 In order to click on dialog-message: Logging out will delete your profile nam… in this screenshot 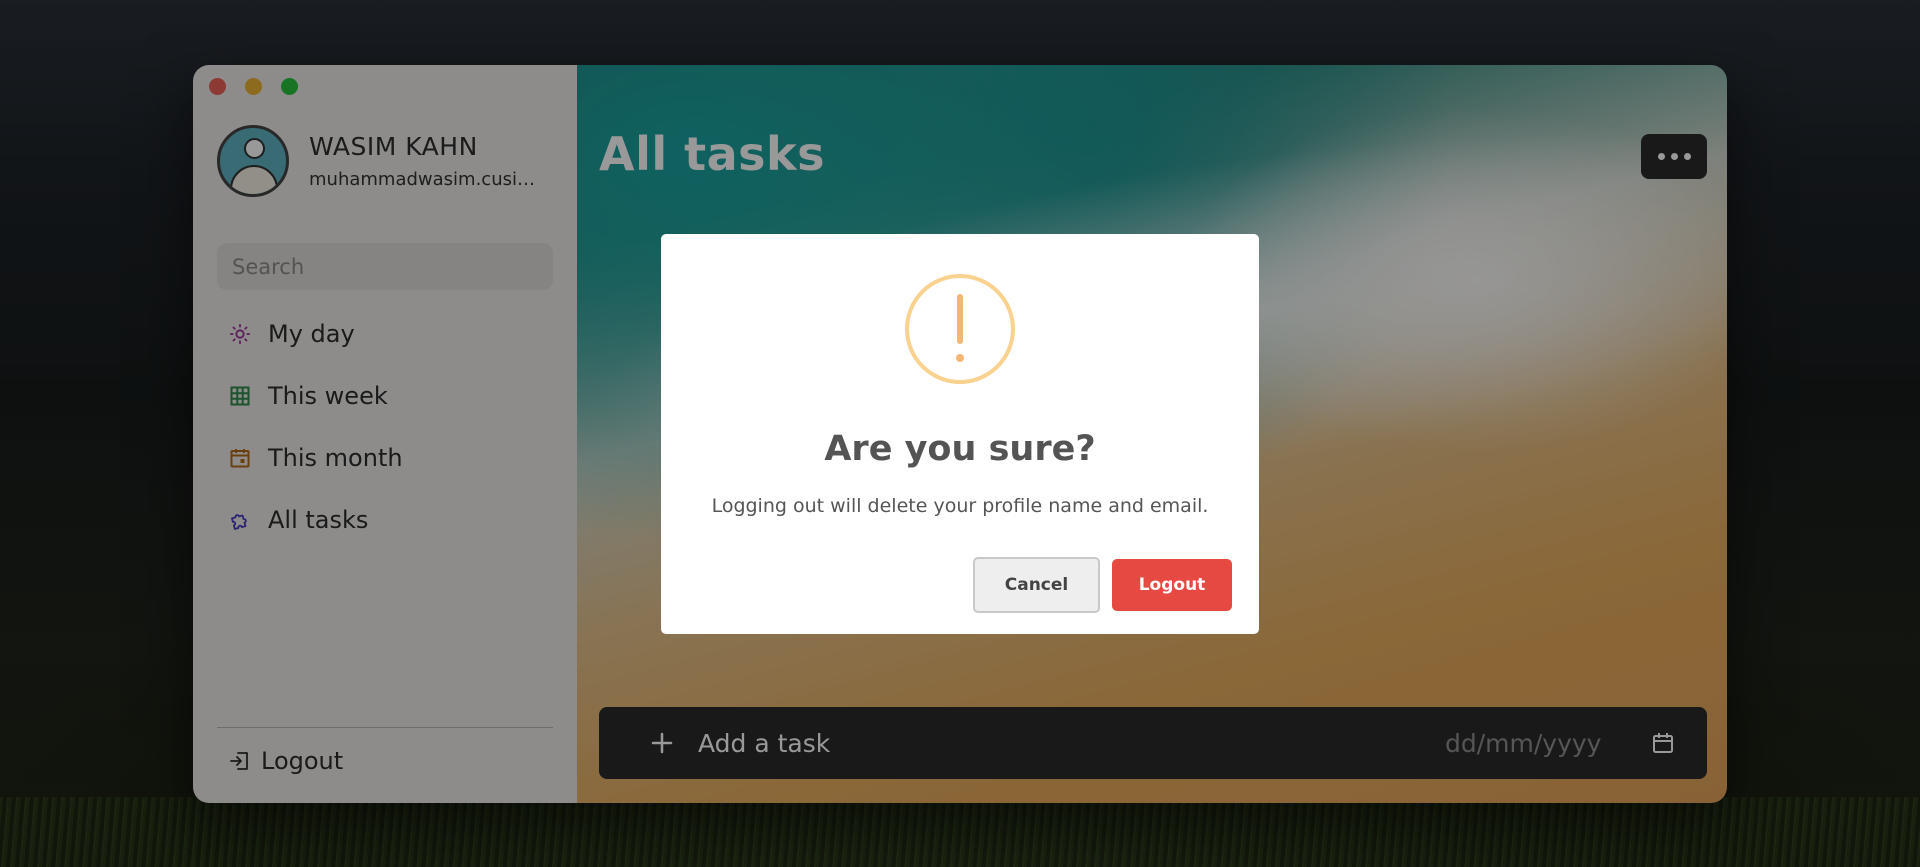, I will do `click(960, 506)`.